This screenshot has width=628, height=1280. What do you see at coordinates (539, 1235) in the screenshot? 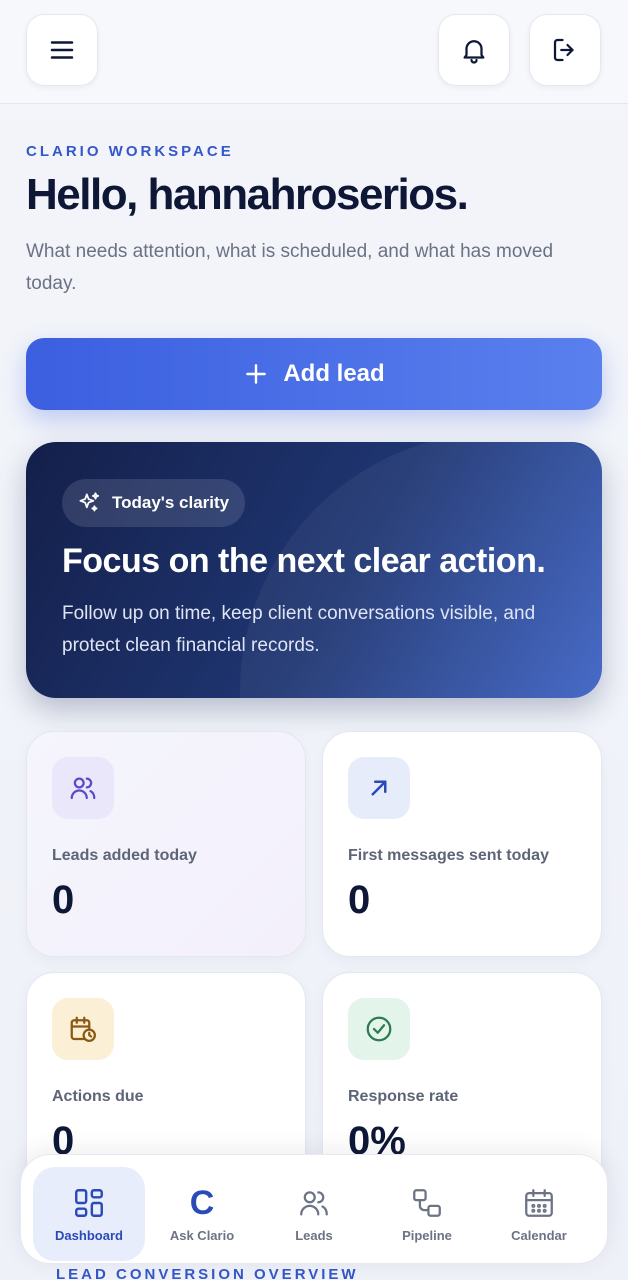
I see `nav-label: Calendar` at bounding box center [539, 1235].